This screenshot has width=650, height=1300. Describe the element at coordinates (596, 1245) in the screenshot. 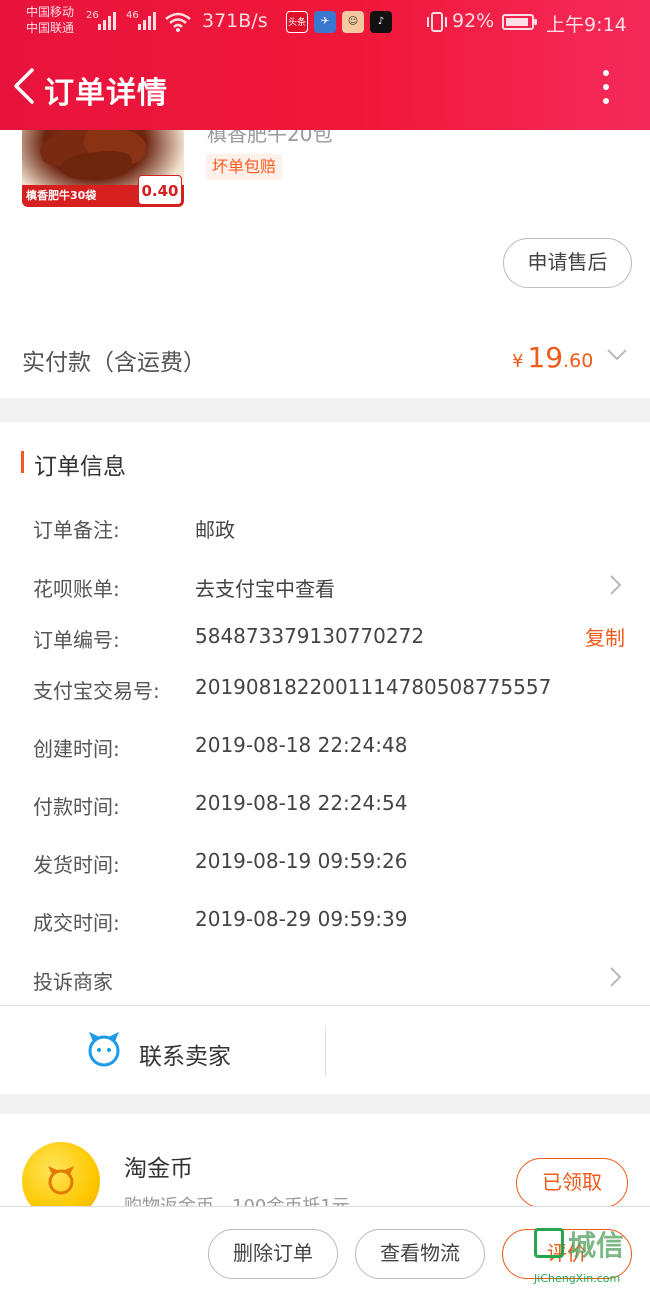

I see `watermark-text: 城信` at that location.